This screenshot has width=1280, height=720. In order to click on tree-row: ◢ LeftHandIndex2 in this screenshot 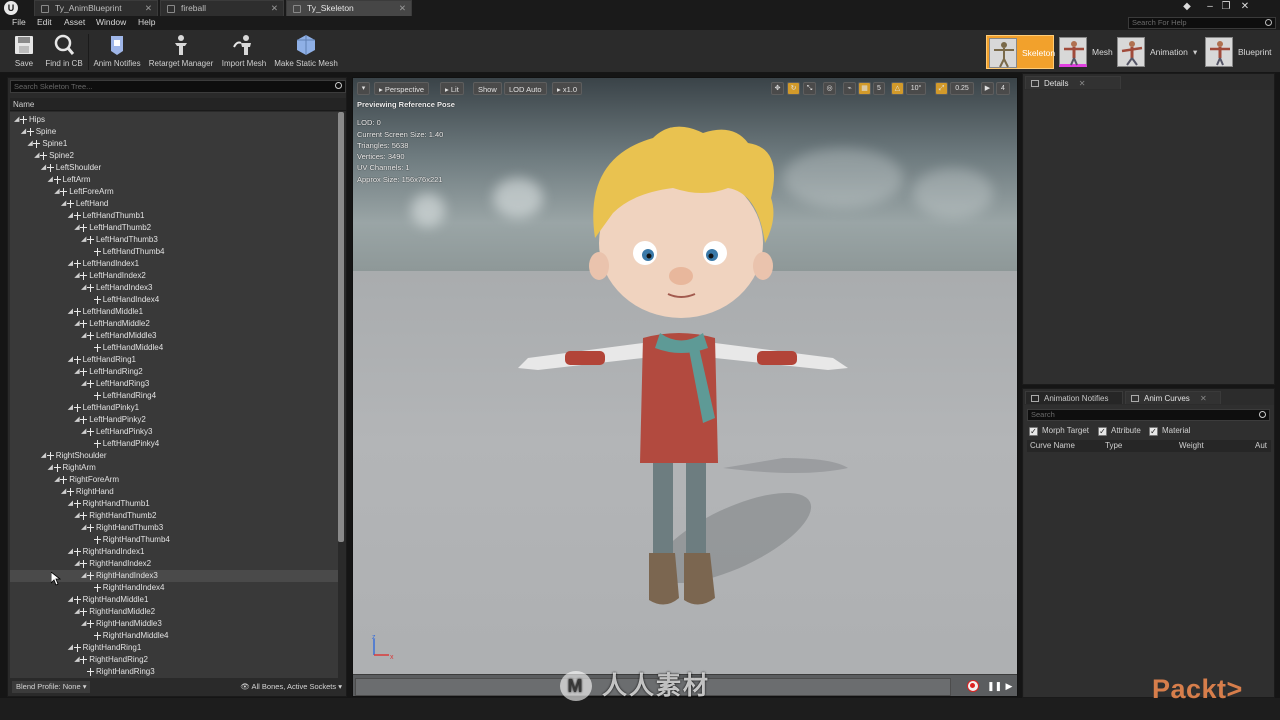, I will do `click(174, 276)`.